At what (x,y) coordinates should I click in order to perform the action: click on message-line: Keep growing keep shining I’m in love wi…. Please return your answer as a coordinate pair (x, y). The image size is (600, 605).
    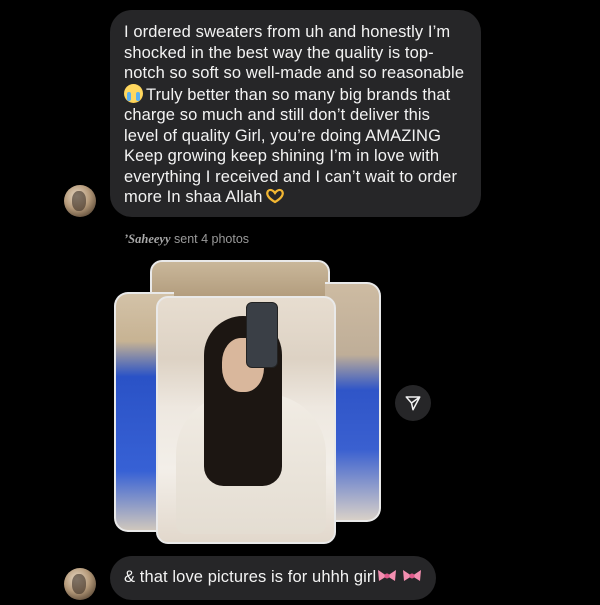
    Looking at the image, I should click on (282, 156).